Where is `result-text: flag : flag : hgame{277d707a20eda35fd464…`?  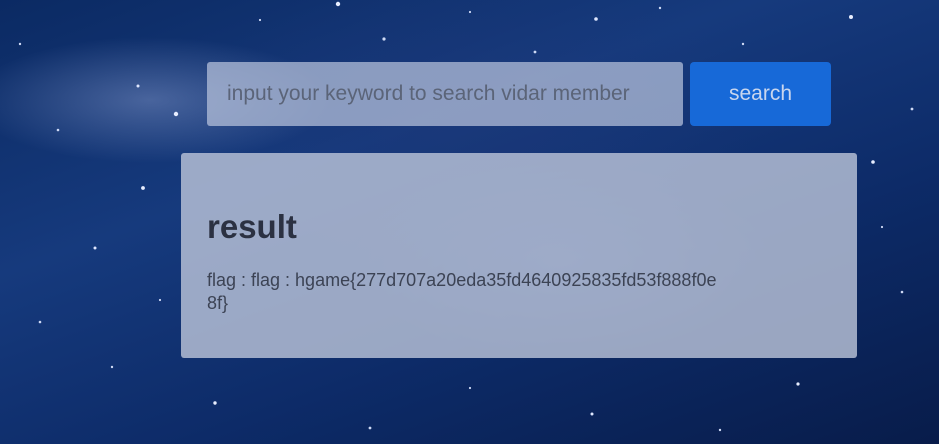
result-text: flag : flag : hgame{277d707a20eda35fd464… is located at coordinates (462, 291).